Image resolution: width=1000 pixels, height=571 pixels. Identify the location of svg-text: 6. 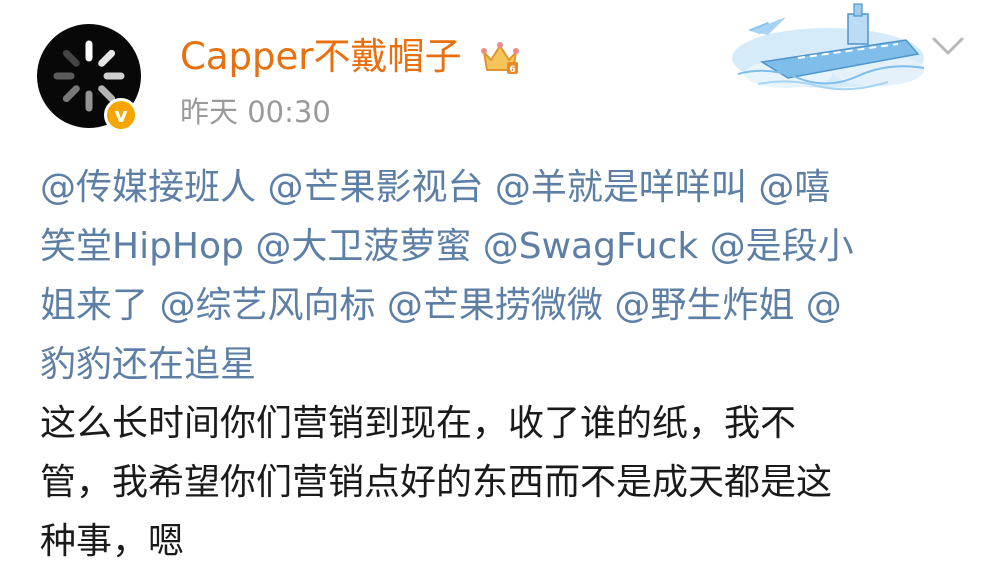
(512, 70).